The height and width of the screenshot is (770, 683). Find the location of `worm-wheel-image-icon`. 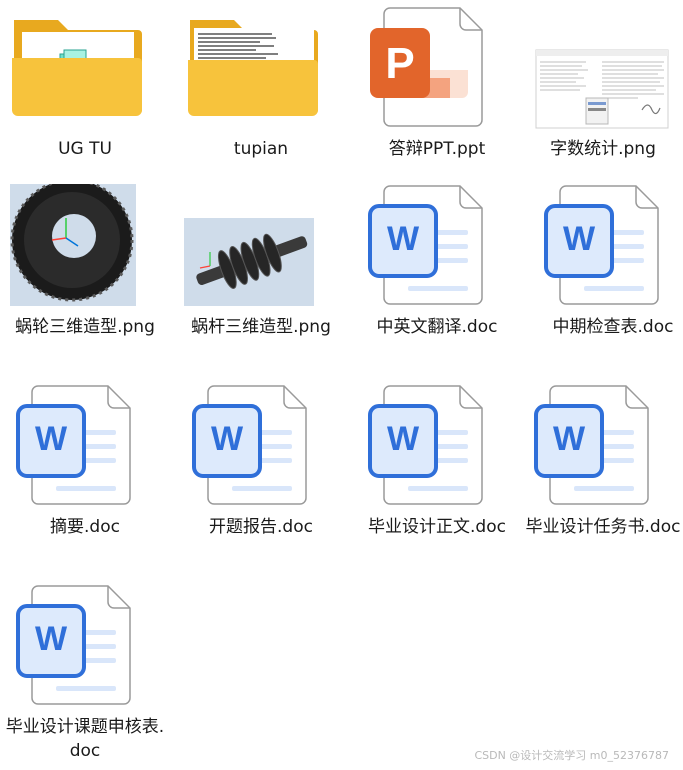

worm-wheel-image-icon is located at coordinates (73, 245).